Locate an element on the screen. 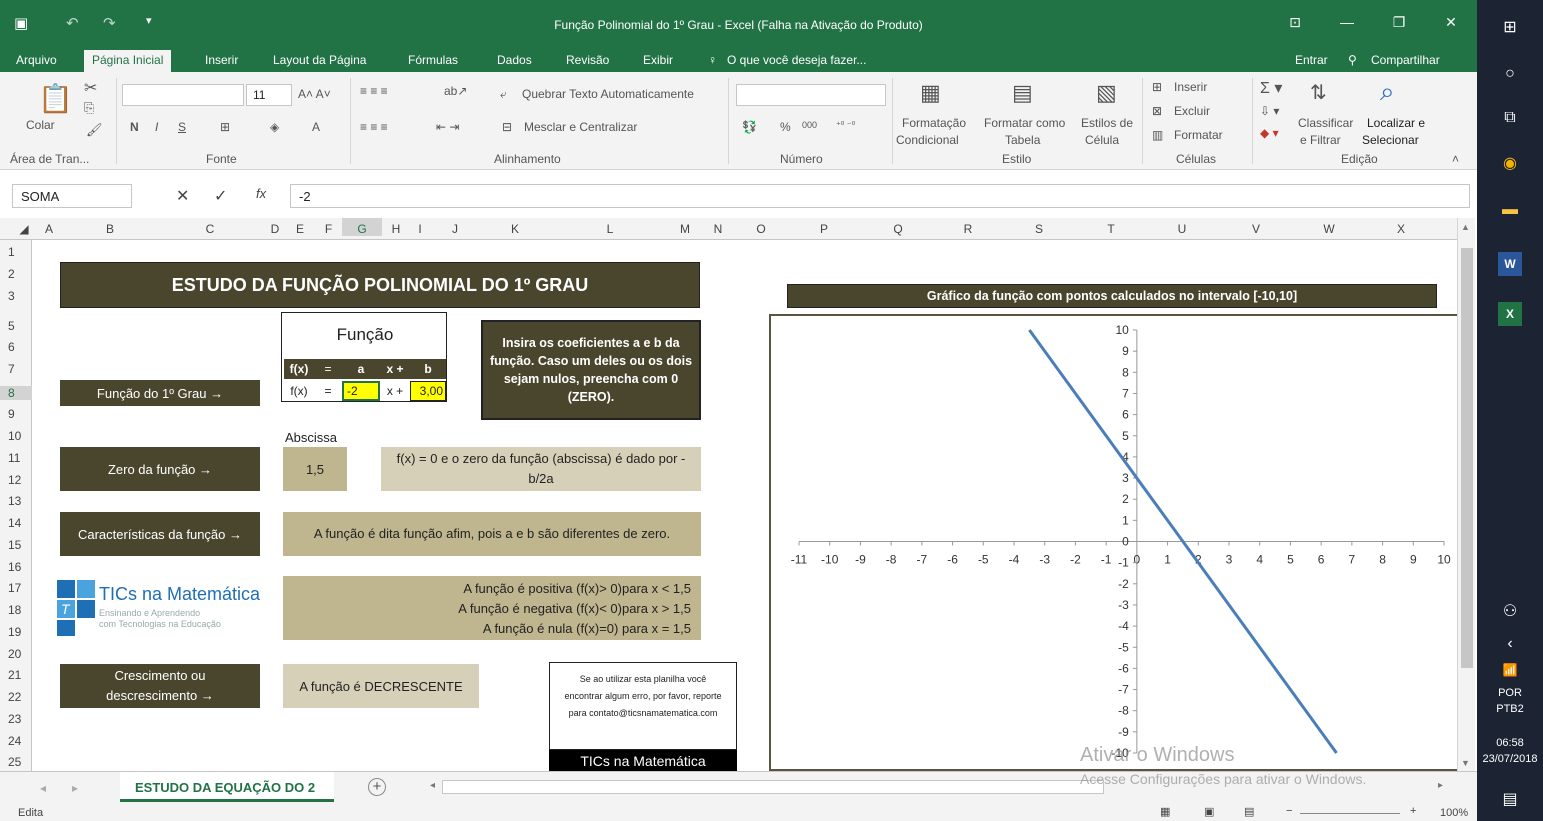  tab-next-icon: ▸ is located at coordinates (75, 788).